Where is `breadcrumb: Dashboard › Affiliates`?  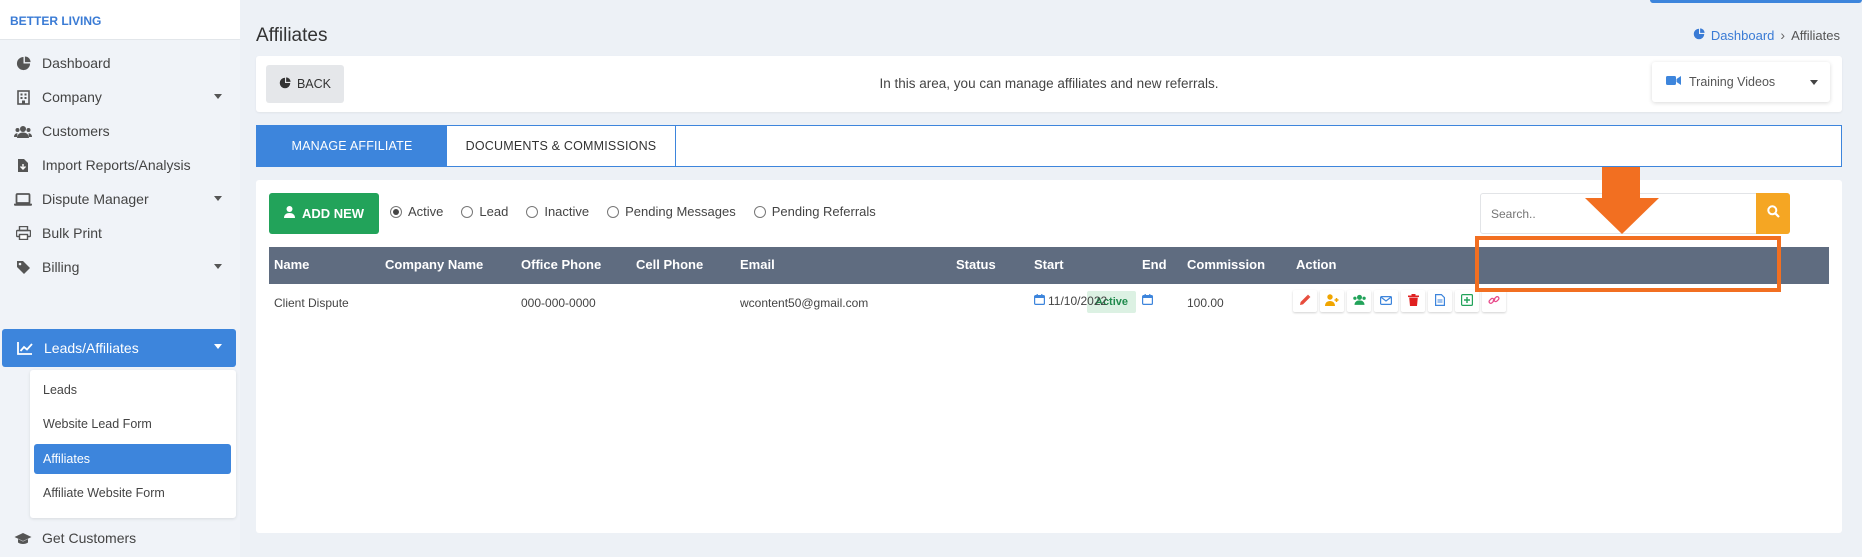
breadcrumb: Dashboard › Affiliates is located at coordinates (1766, 35).